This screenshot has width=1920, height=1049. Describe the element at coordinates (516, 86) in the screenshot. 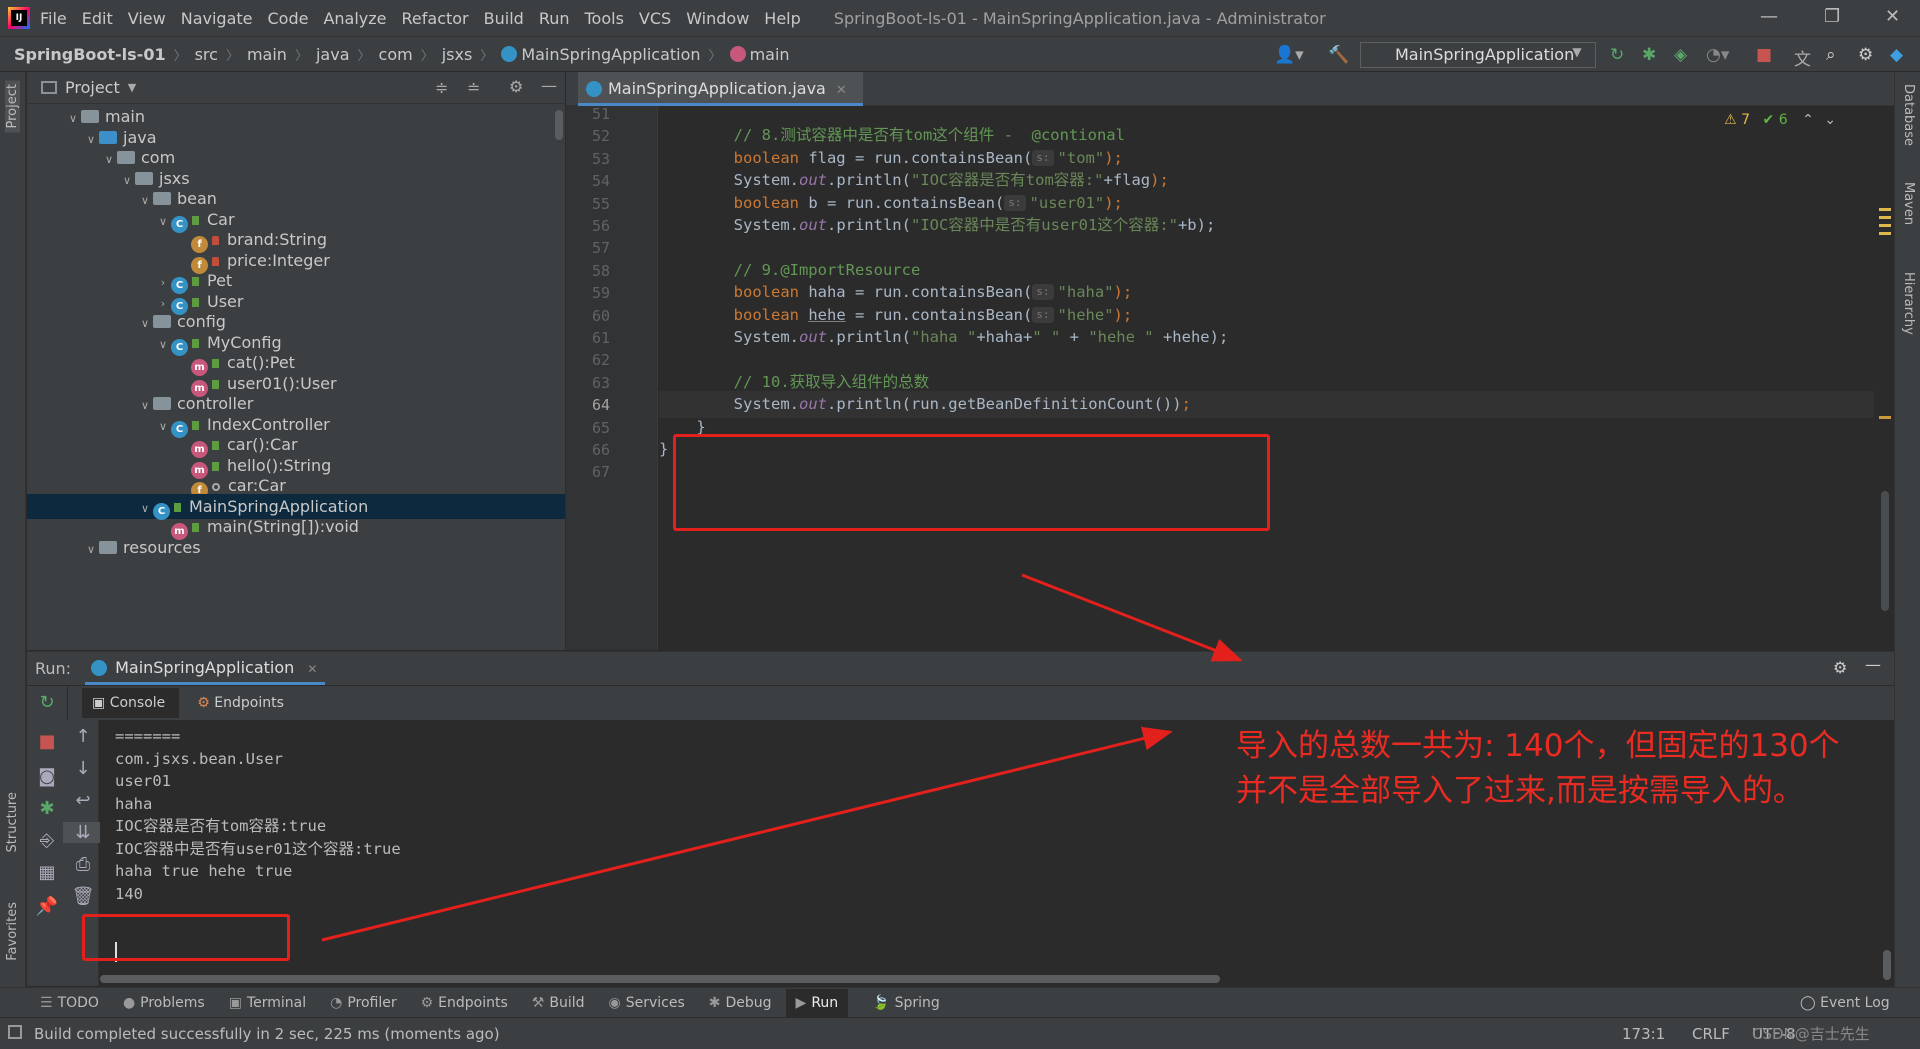

I see `panel-settings-gear-icon: ⚙` at that location.